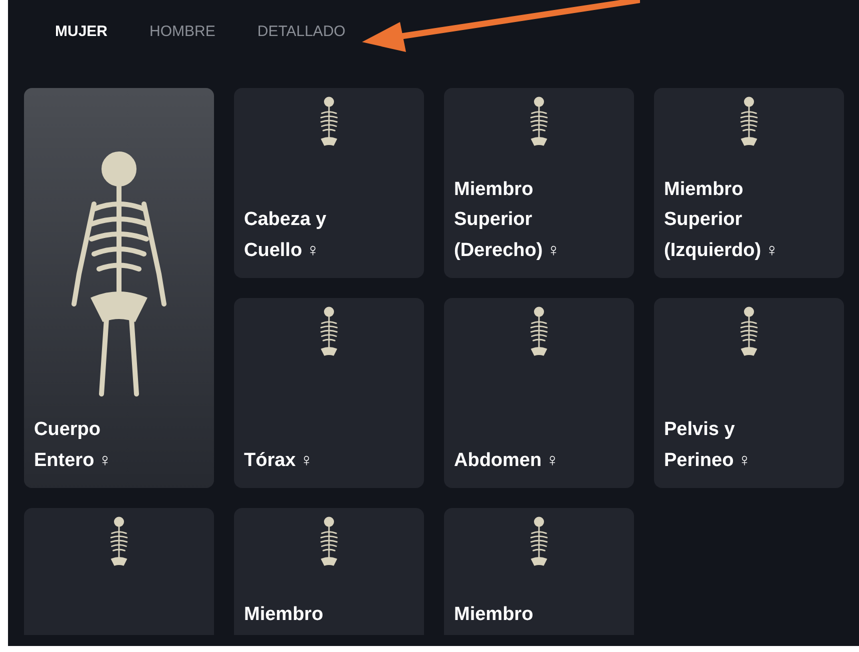 The width and height of the screenshot is (859, 652). I want to click on tab: HOMBRE, so click(183, 32).